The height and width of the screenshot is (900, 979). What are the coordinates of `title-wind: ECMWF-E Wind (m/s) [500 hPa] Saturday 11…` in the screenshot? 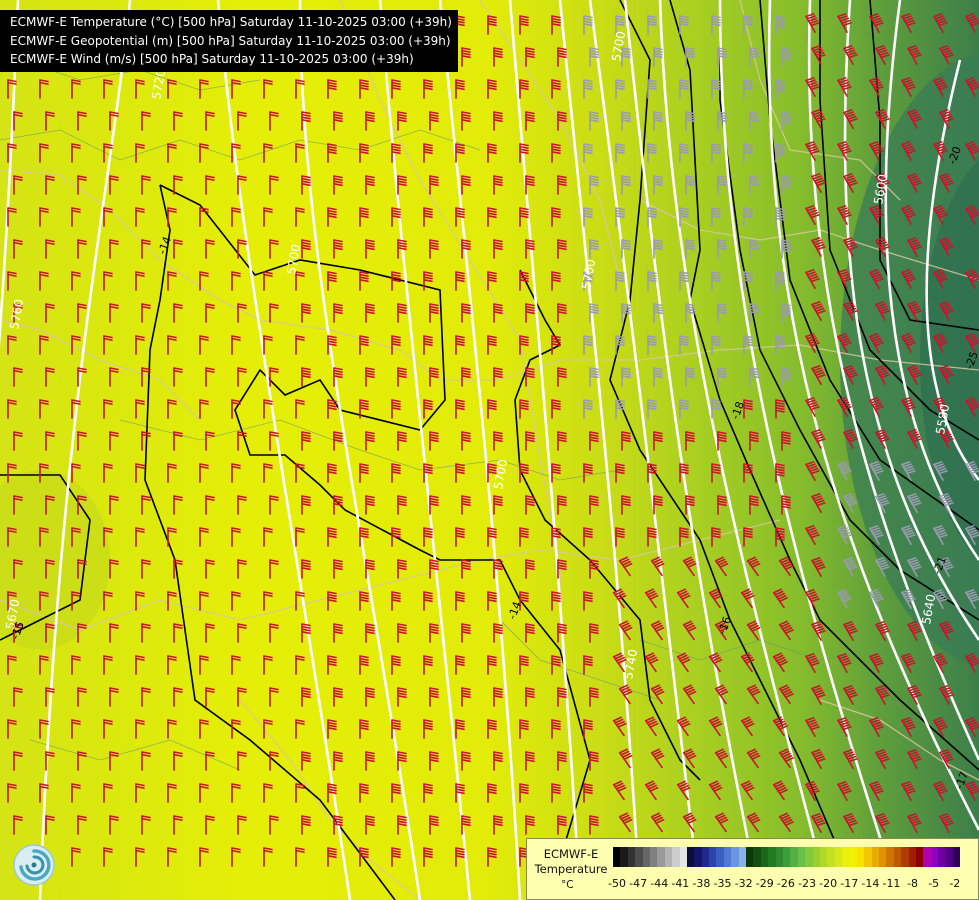 It's located at (212, 59).